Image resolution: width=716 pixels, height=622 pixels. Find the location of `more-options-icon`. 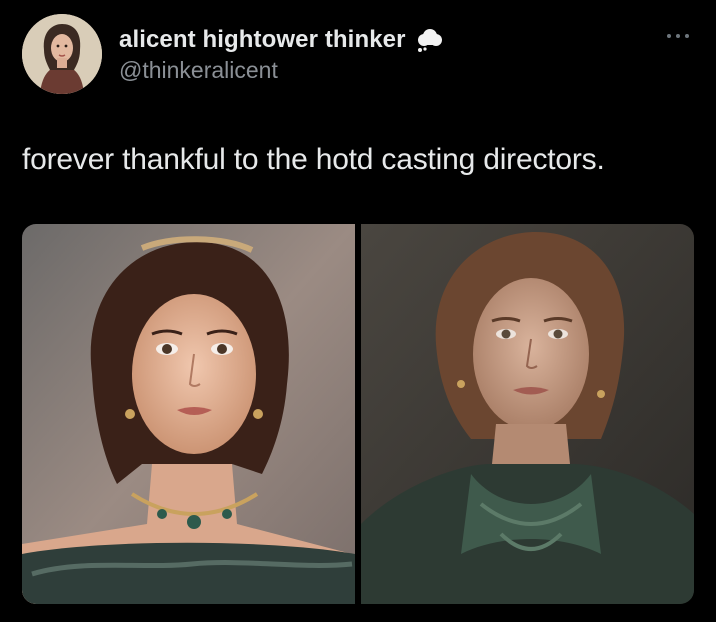

more-options-icon is located at coordinates (678, 36).